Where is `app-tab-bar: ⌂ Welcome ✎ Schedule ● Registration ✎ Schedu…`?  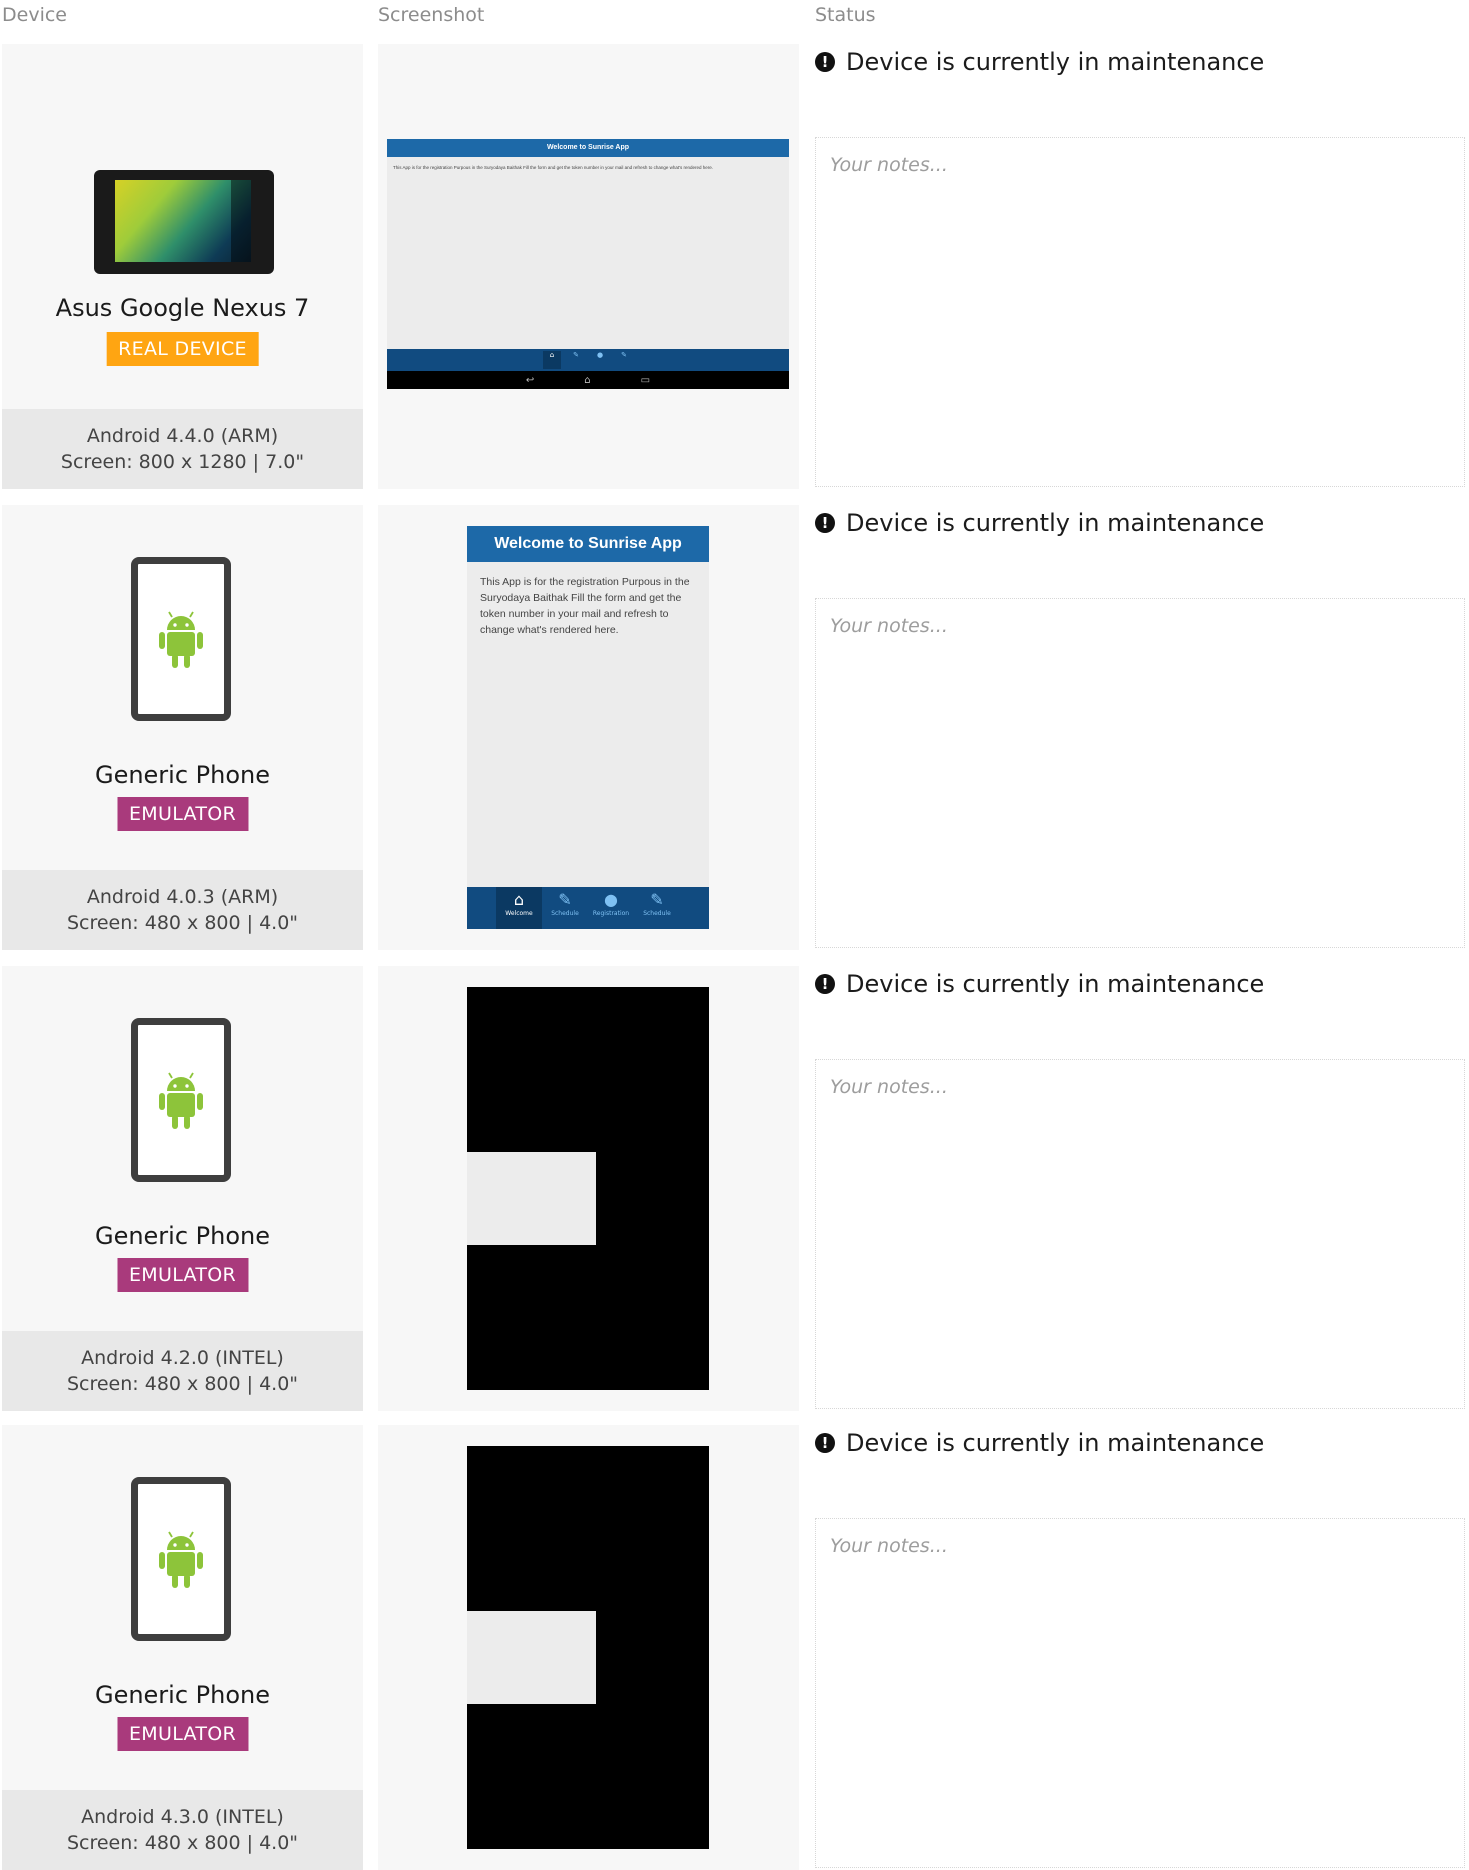 app-tab-bar: ⌂ Welcome ✎ Schedule ● Registration ✎ Schedu… is located at coordinates (588, 908).